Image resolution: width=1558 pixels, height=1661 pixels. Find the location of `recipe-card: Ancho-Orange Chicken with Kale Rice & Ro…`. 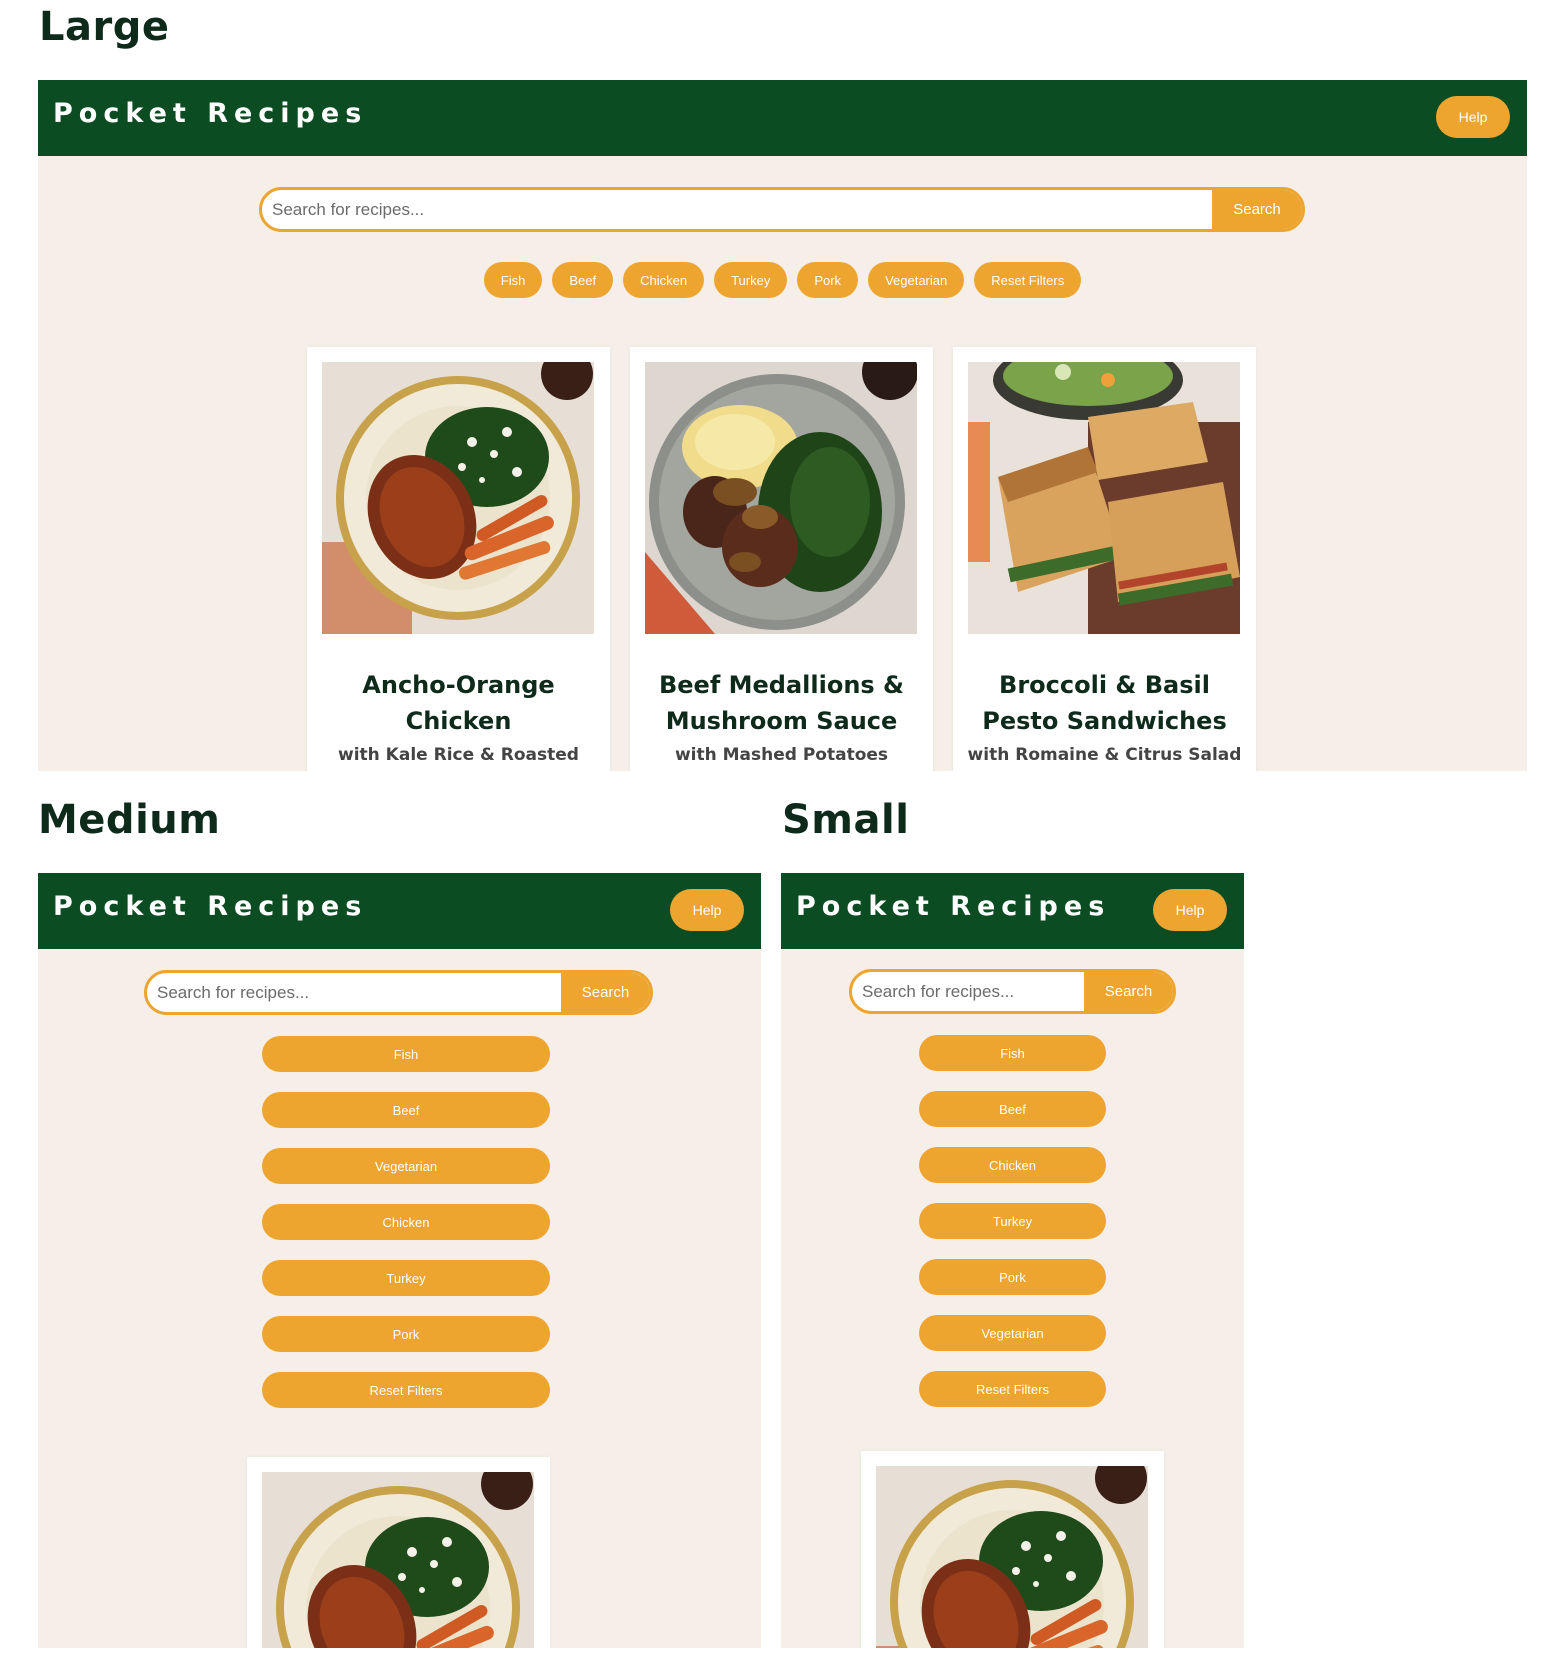

recipe-card: Ancho-Orange Chicken with Kale Rice & Ro… is located at coordinates (458, 559).